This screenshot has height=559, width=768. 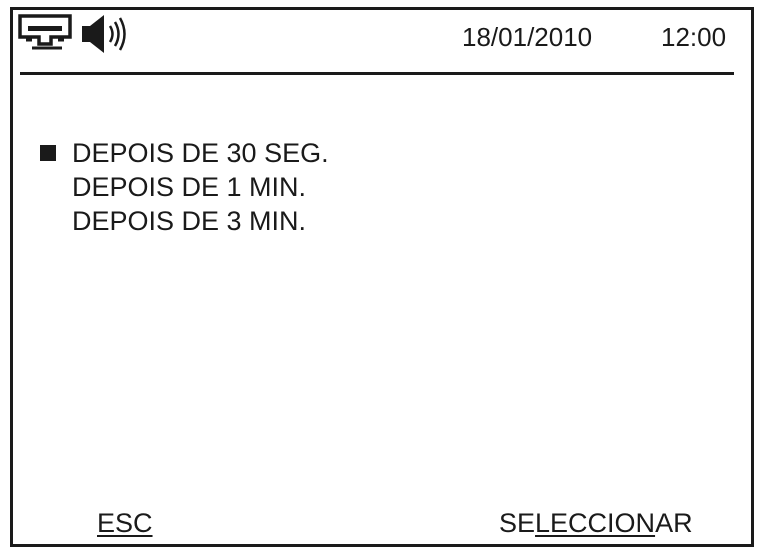 I want to click on select-softkey-suffix: AR, so click(x=674, y=523).